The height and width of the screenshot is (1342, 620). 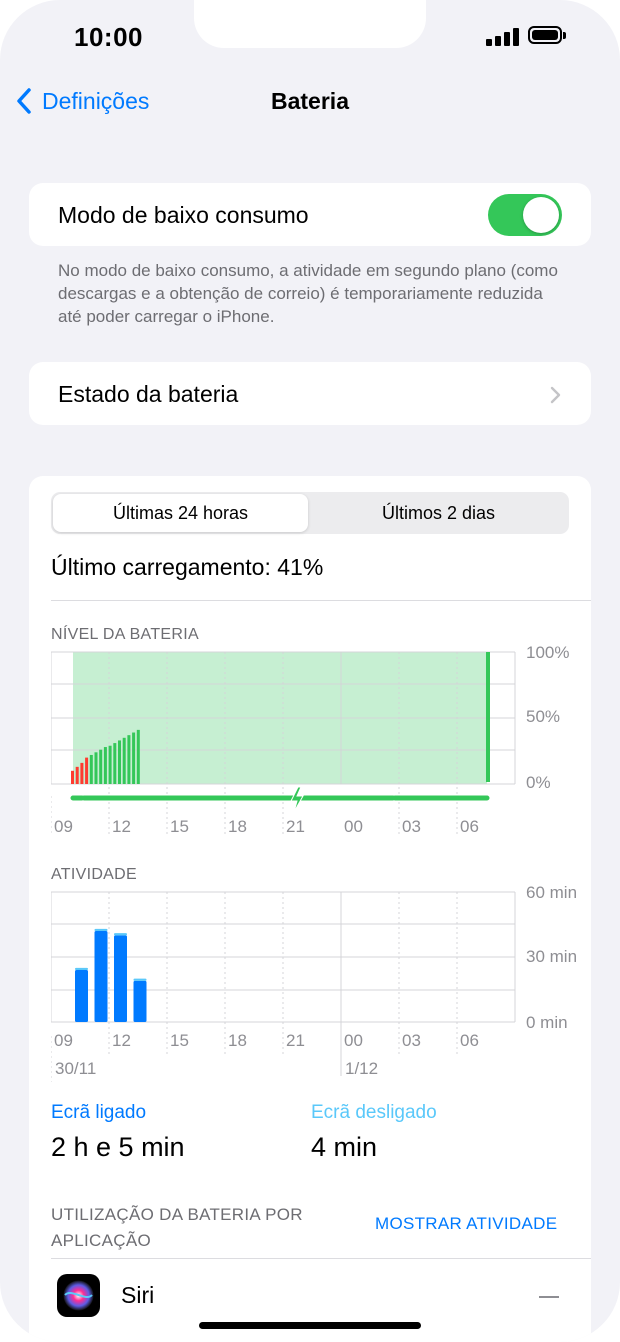 I want to click on level-y-ticks: 100% 50% 0%, so click(x=547, y=719).